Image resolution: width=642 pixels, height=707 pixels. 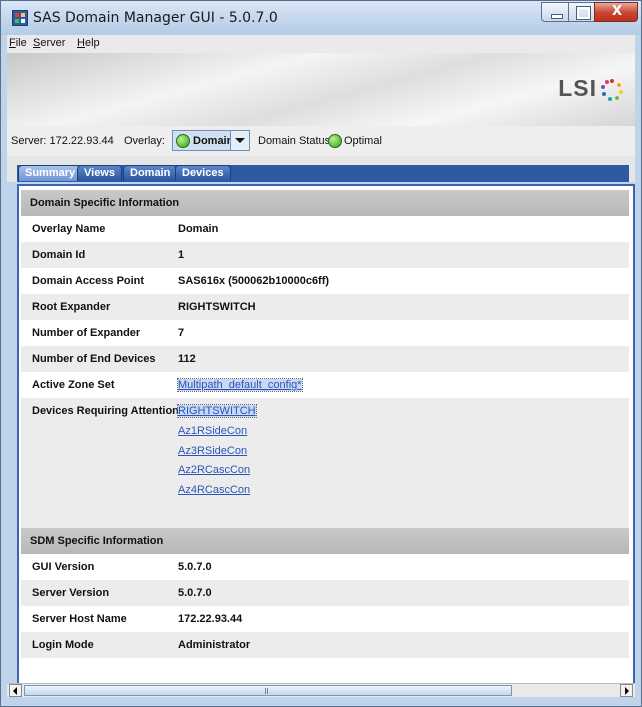 What do you see at coordinates (15, 690) in the screenshot?
I see `scroll-left-icon` at bounding box center [15, 690].